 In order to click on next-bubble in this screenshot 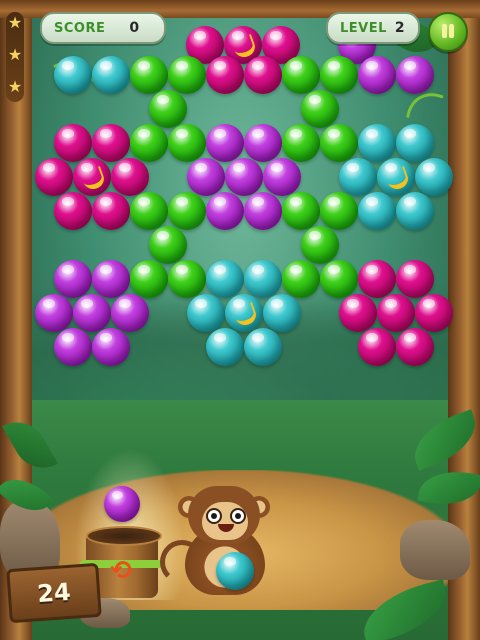, I will do `click(122, 504)`.